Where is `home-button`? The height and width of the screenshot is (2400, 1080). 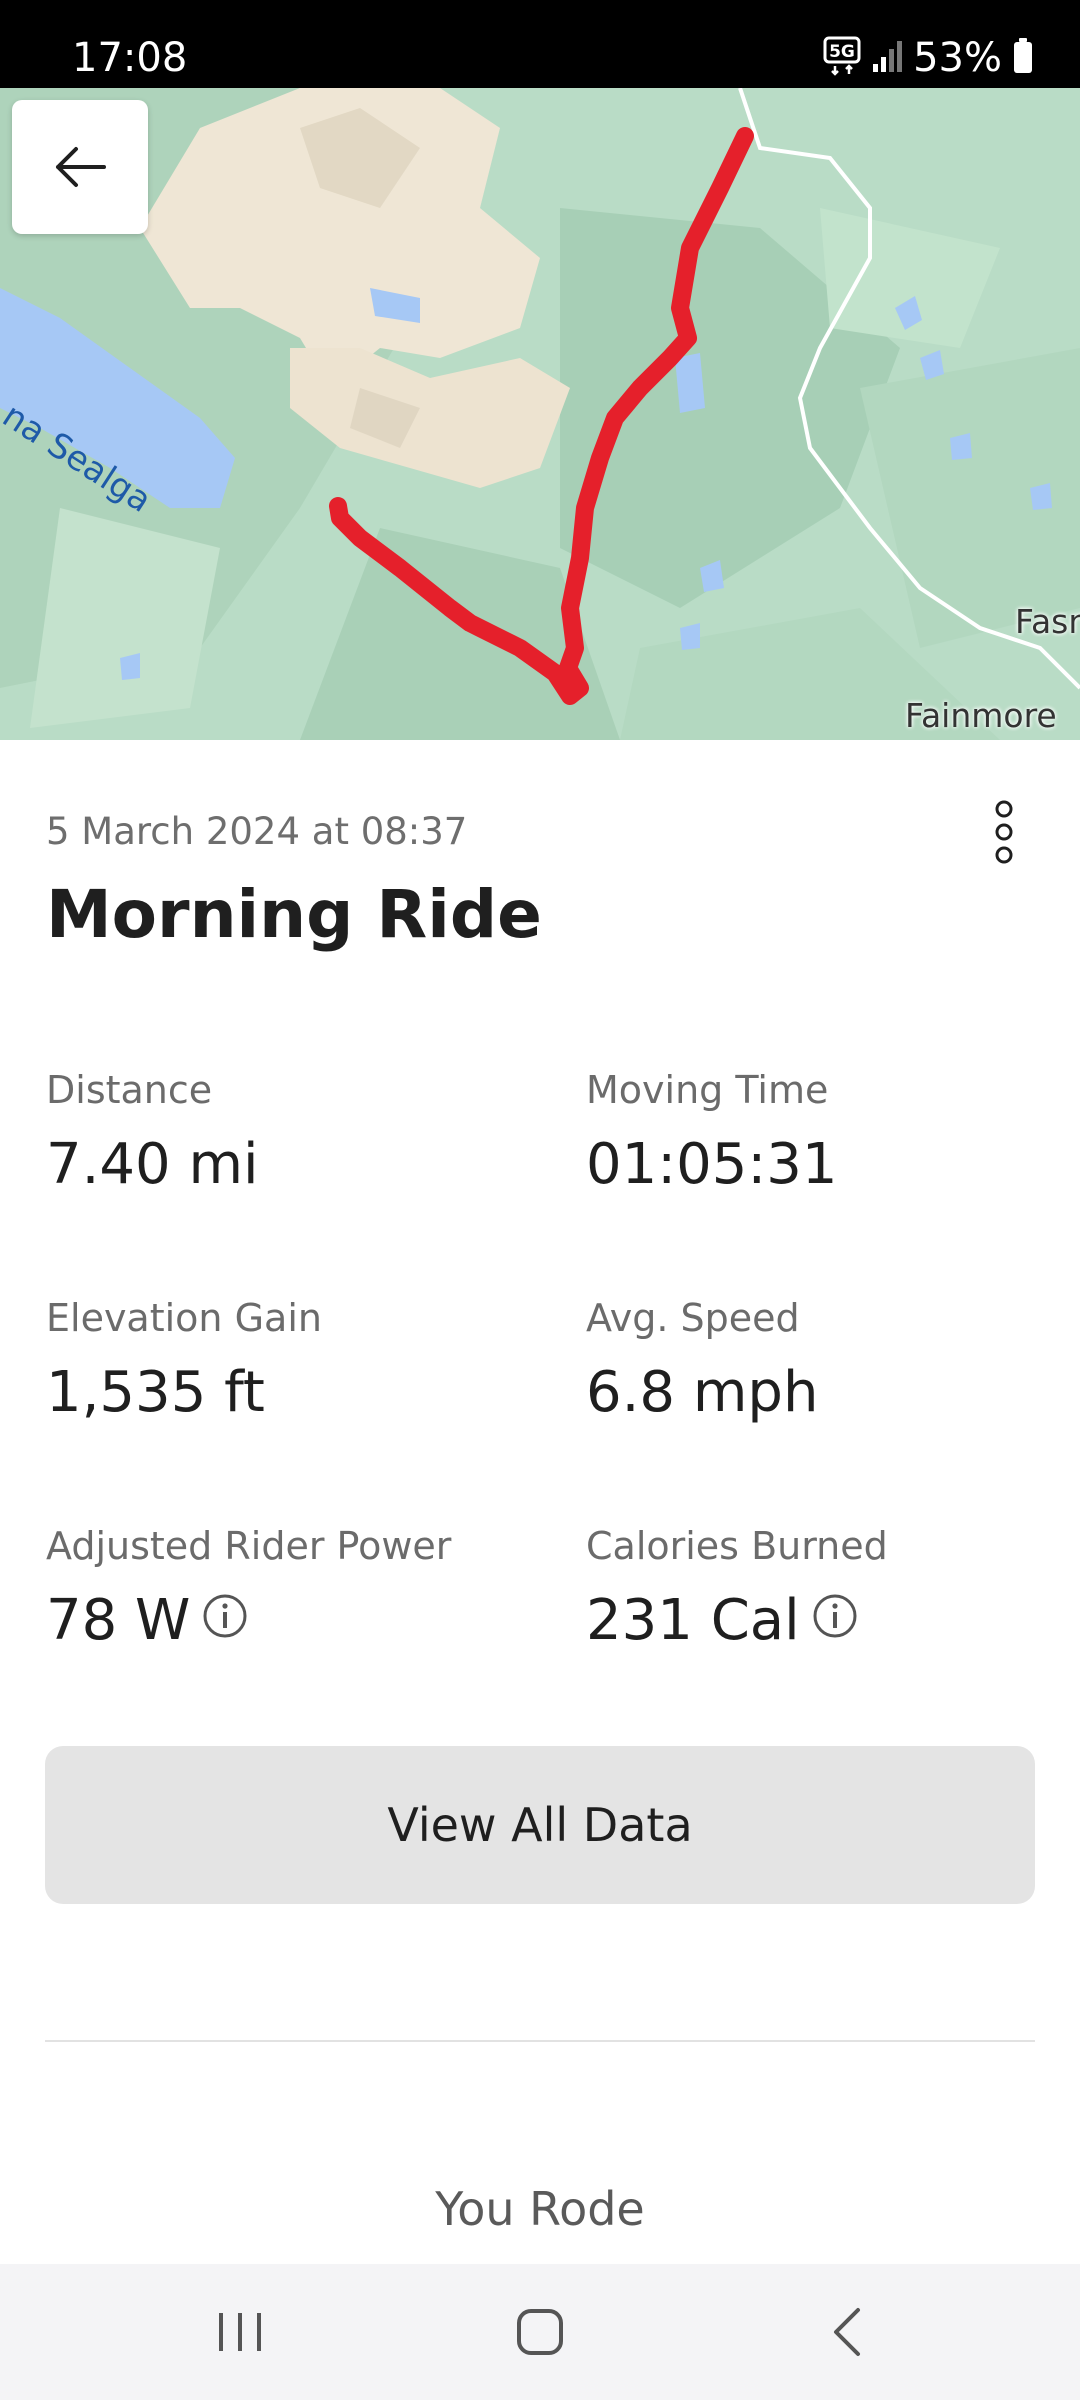 home-button is located at coordinates (540, 2332).